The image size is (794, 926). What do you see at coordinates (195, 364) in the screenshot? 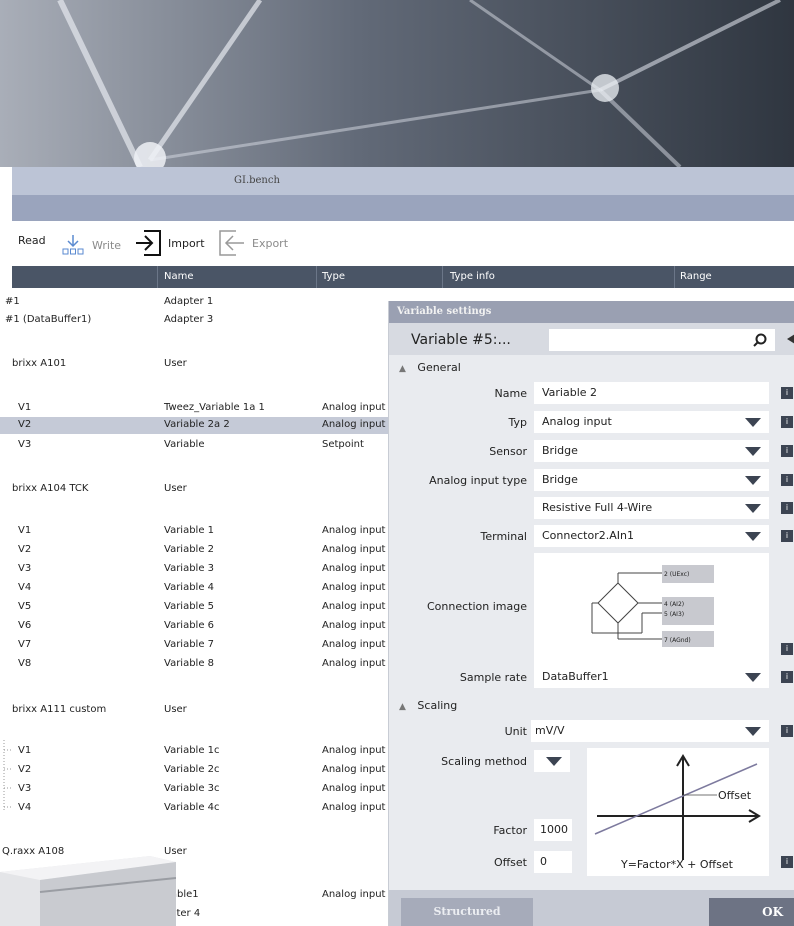
I see `table-row: brixx A101 User` at bounding box center [195, 364].